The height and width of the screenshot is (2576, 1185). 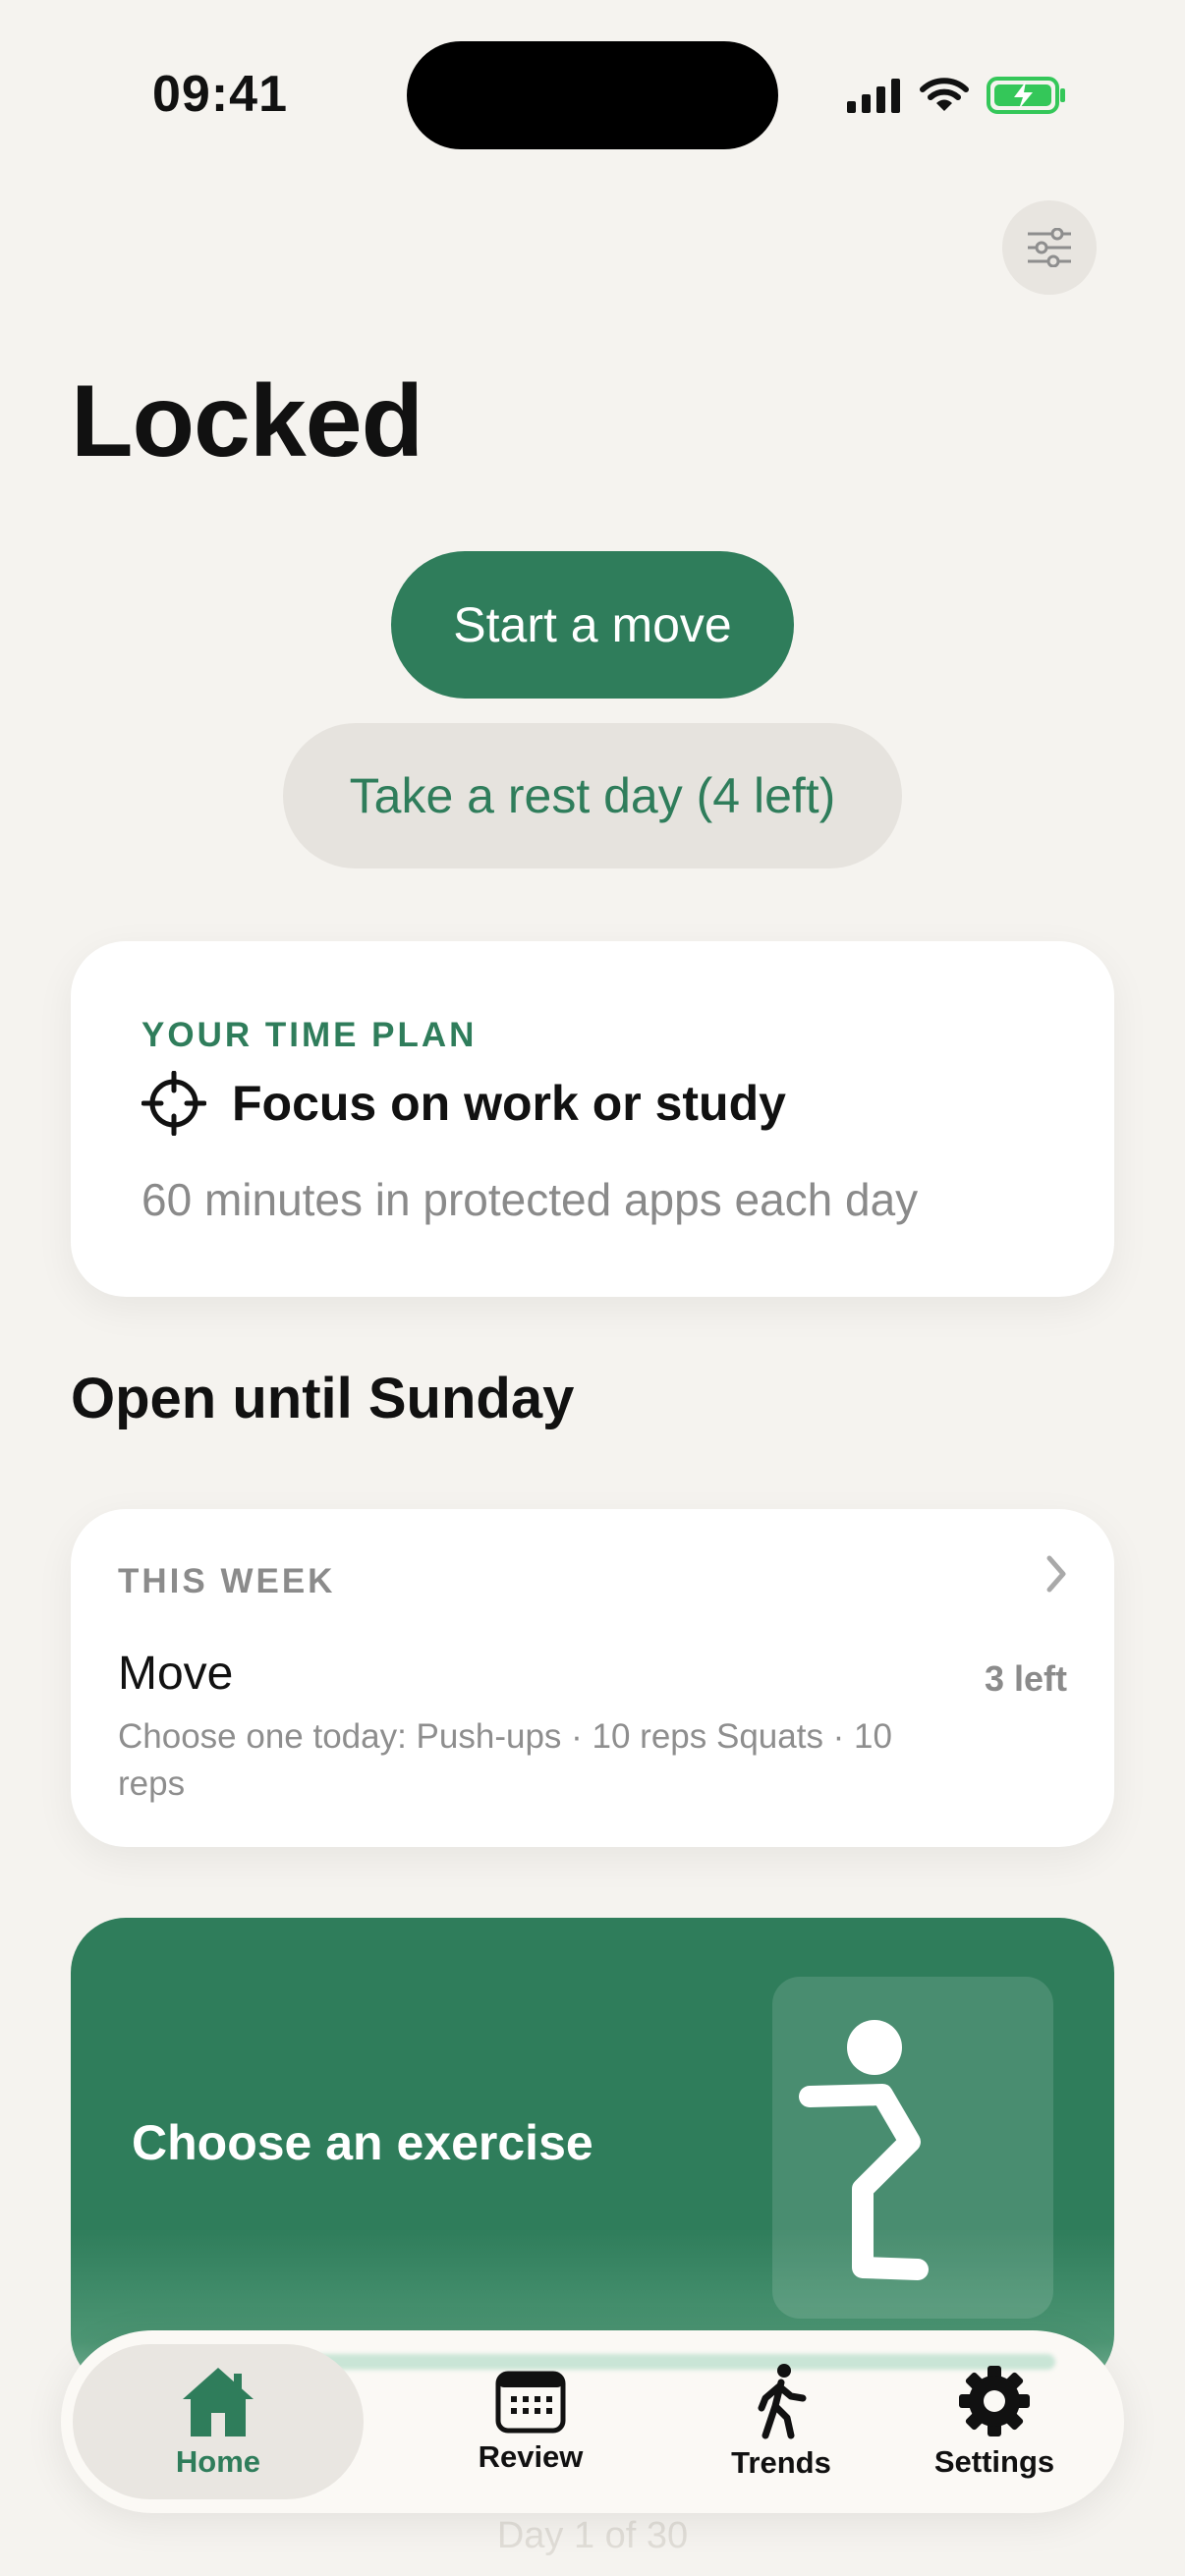 I want to click on tab-trends-label: Trends, so click(x=781, y=2462).